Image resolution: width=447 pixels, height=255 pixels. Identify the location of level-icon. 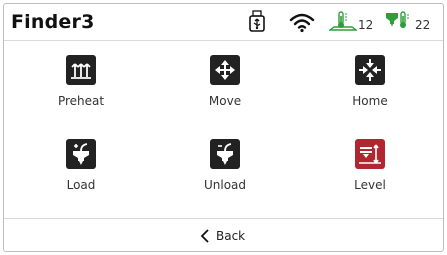
(370, 154).